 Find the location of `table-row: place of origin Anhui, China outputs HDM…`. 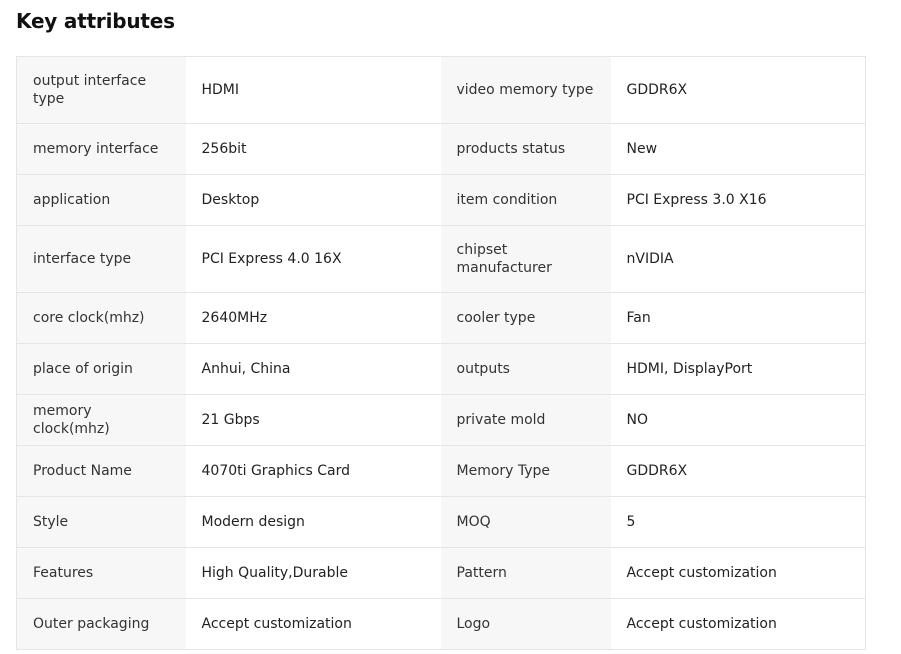

table-row: place of origin Anhui, China outputs HDM… is located at coordinates (441, 369).